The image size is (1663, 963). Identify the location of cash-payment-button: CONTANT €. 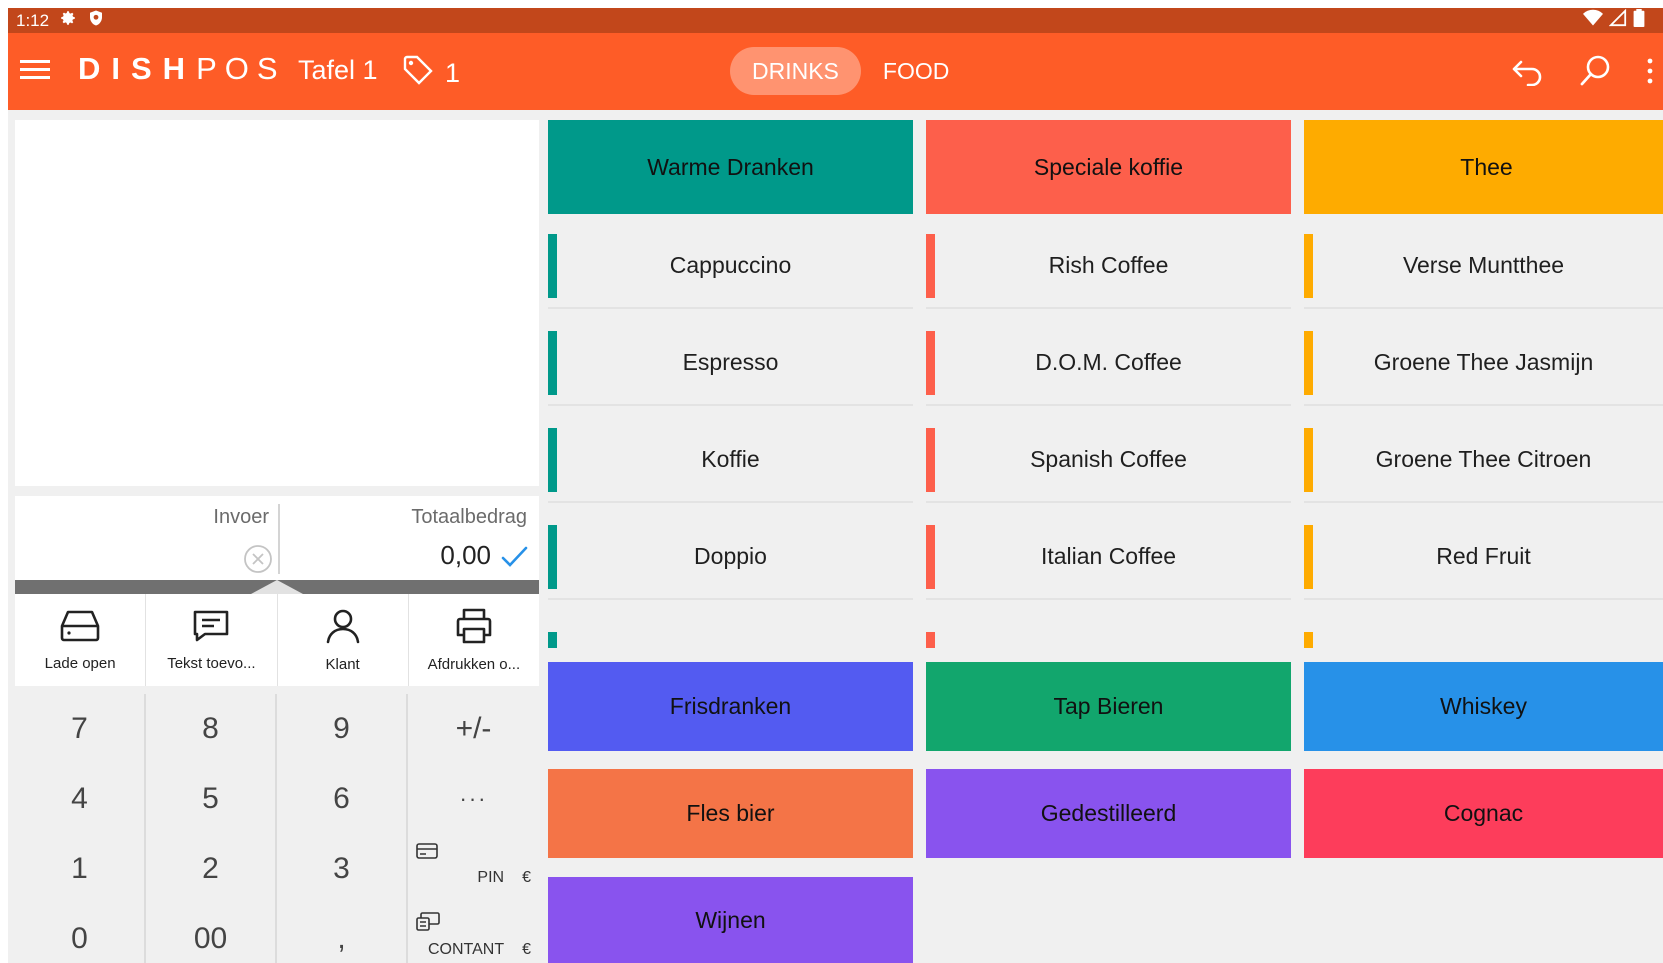
(473, 933).